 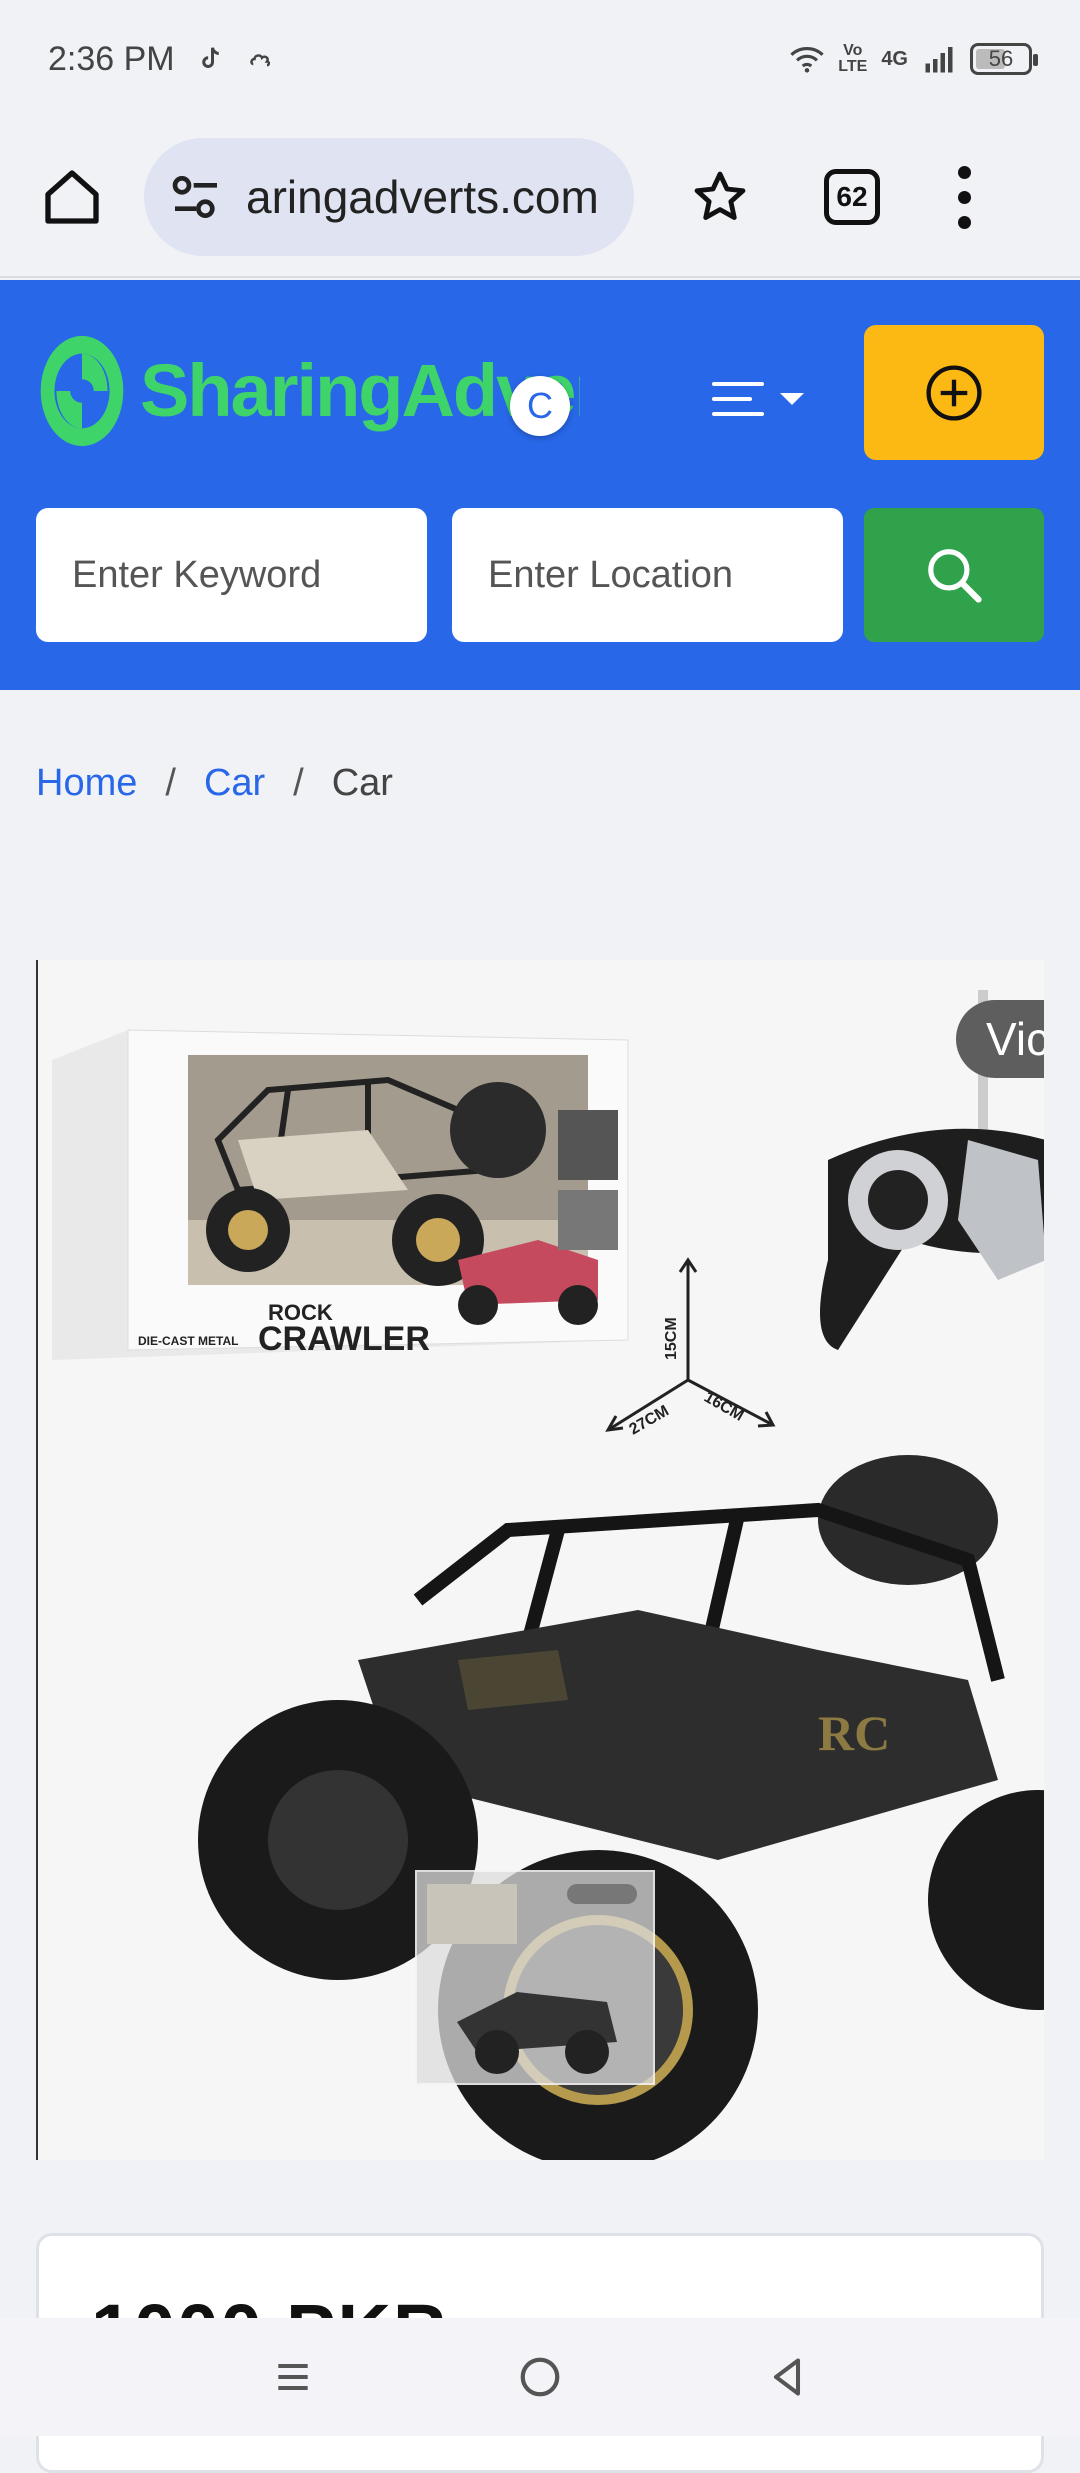 I want to click on star-icon, so click(x=720, y=195).